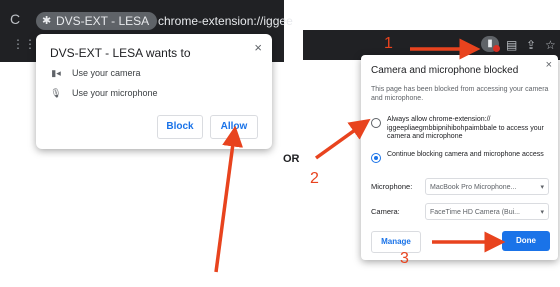 Image resolution: width=560 pixels, height=287 pixels. What do you see at coordinates (229, 199) in the screenshot?
I see `arrow-to-allow` at bounding box center [229, 199].